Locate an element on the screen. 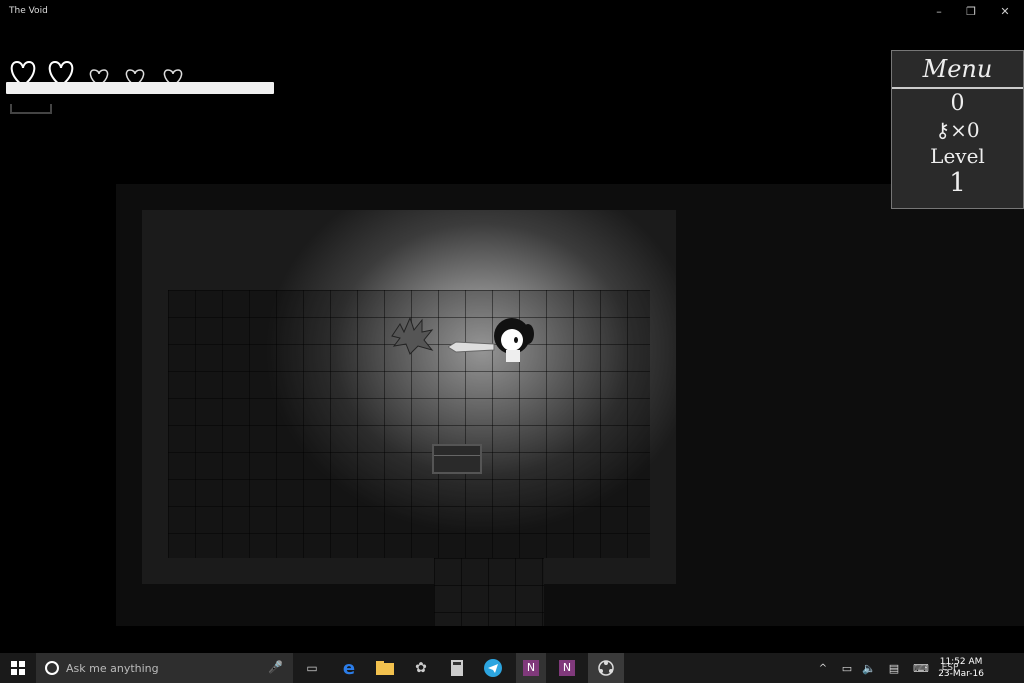 This screenshot has height=683, width=1024. search-box: Ask me anything 🎤 is located at coordinates (164, 668).